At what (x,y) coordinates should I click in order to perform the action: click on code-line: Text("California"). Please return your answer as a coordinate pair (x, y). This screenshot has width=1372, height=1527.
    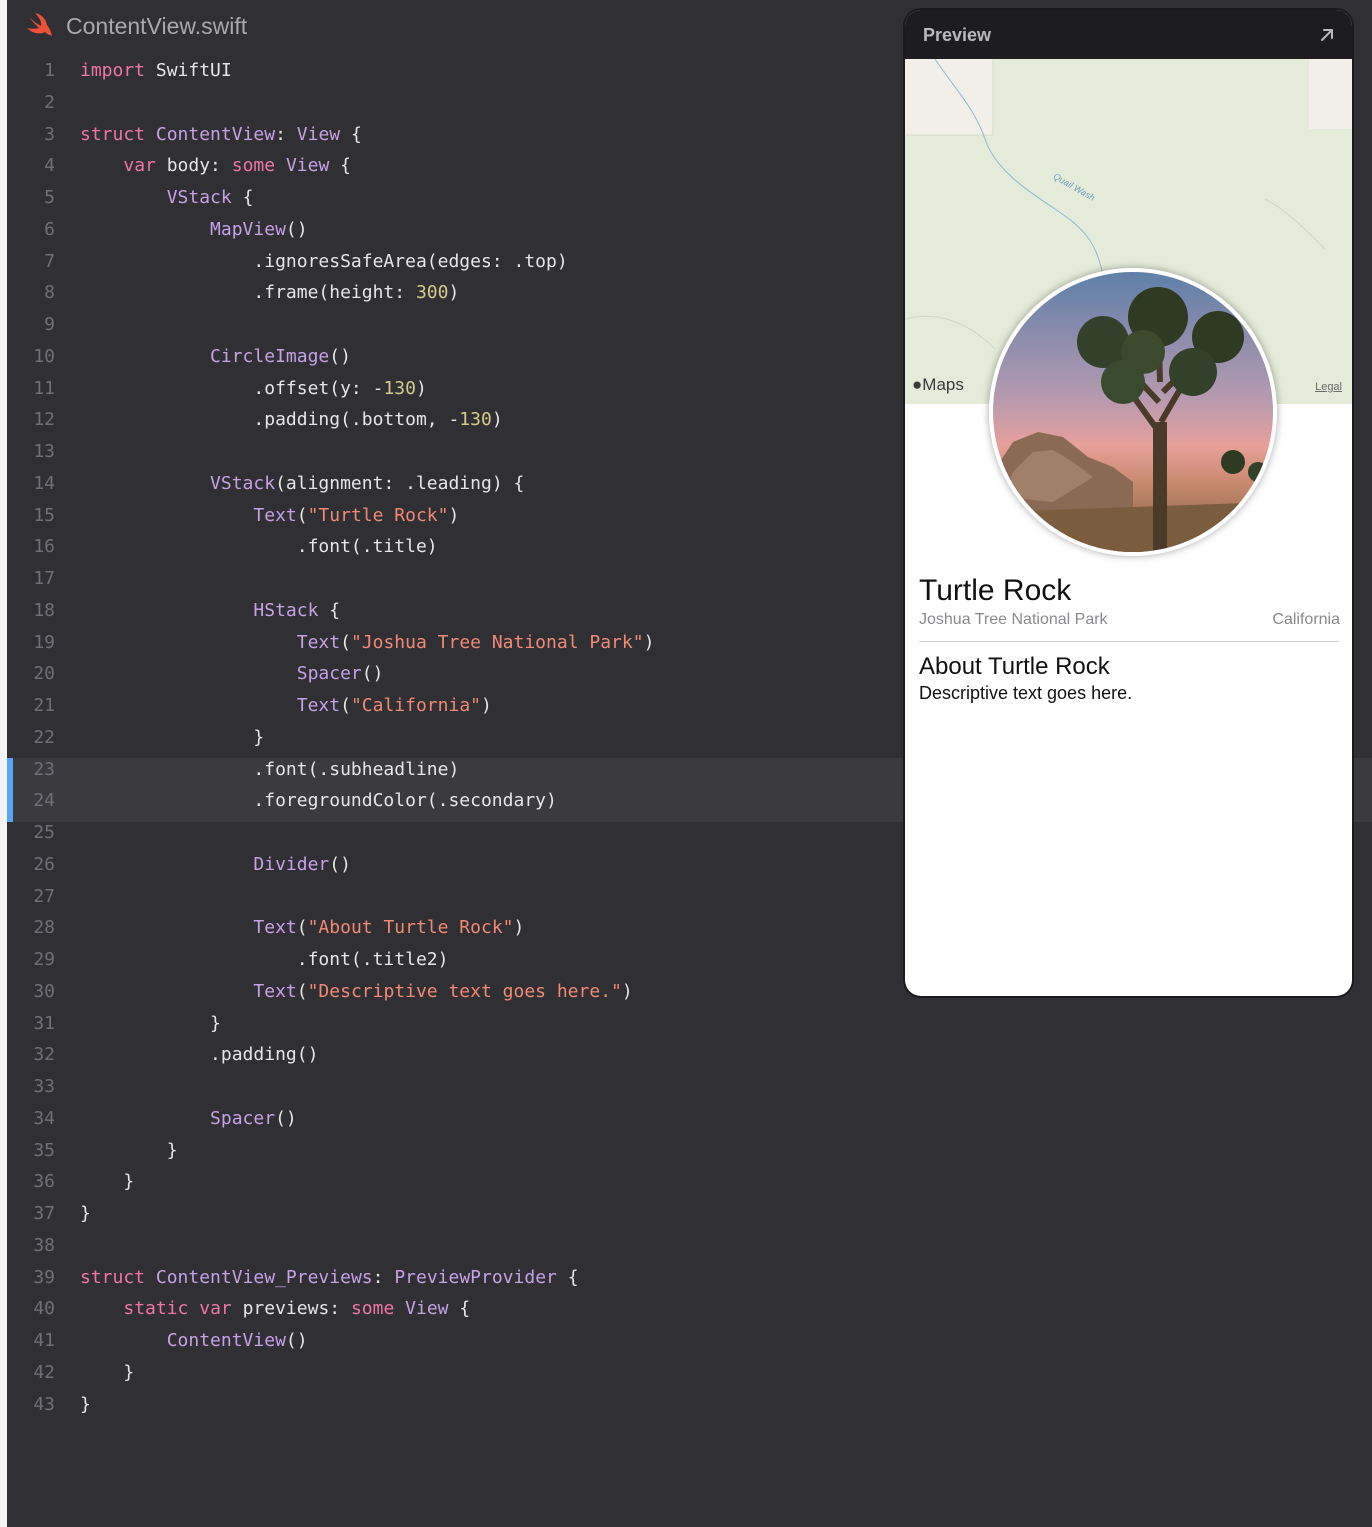
    Looking at the image, I should click on (286, 705).